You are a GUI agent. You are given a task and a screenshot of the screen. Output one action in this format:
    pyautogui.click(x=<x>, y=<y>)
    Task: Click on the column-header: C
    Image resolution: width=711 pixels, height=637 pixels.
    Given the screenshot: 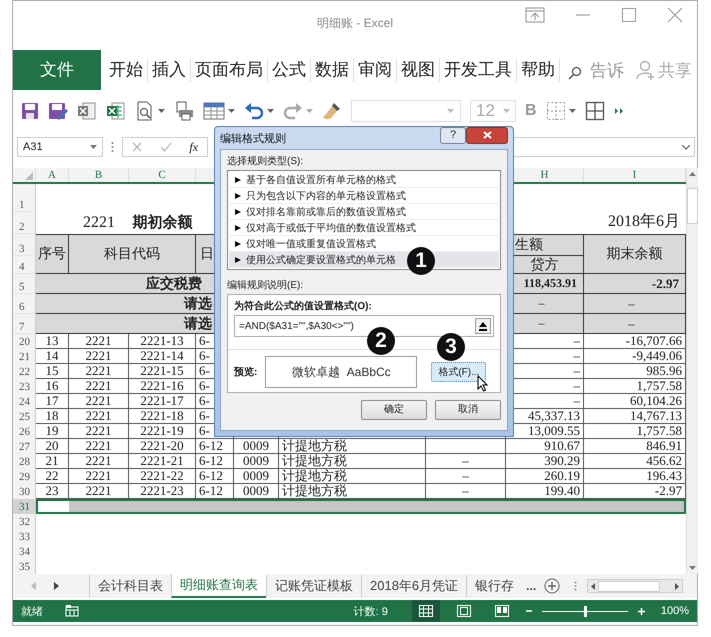 What is the action you would take?
    pyautogui.click(x=162, y=175)
    